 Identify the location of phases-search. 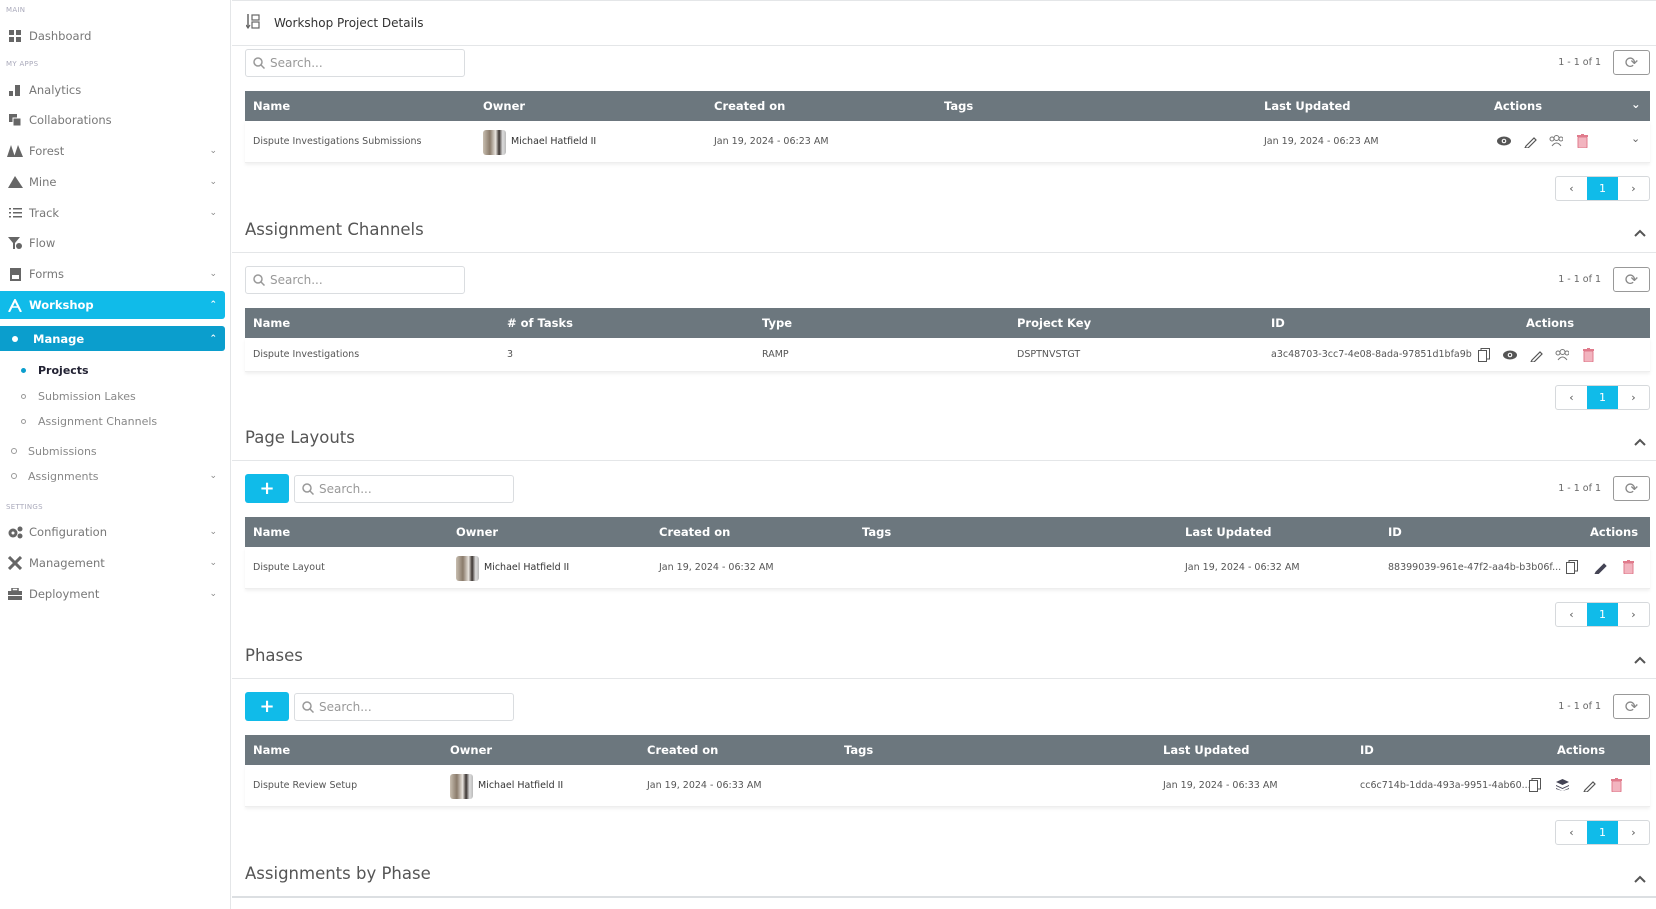
(404, 707).